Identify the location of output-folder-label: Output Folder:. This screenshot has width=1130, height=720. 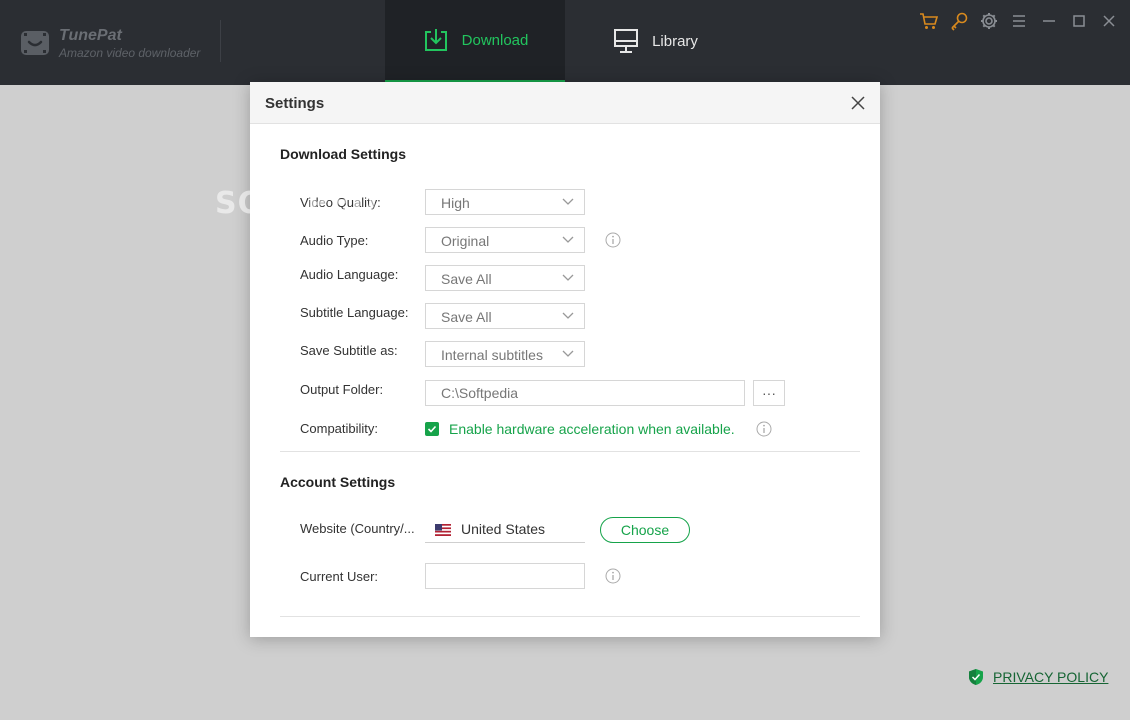
(342, 389).